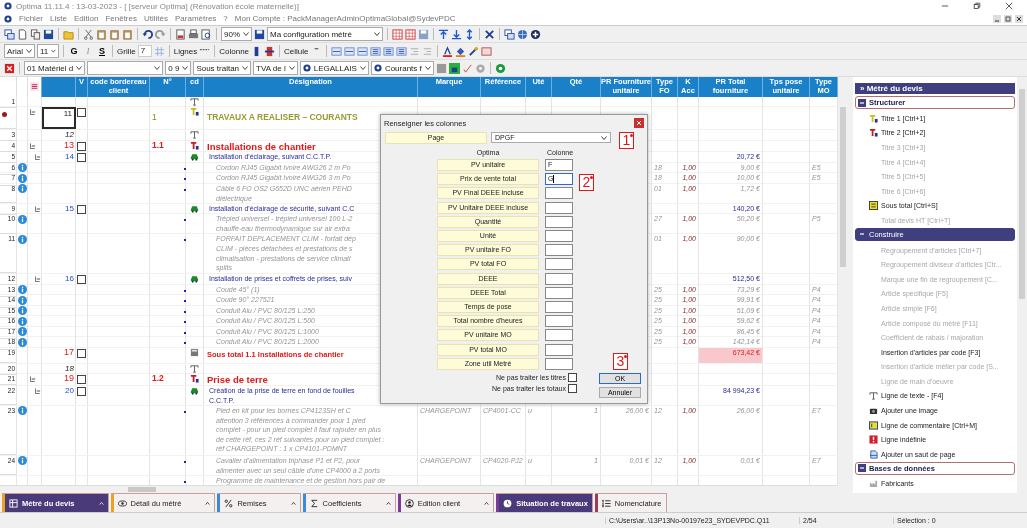  I want to click on arrows-icon, so click(469, 34).